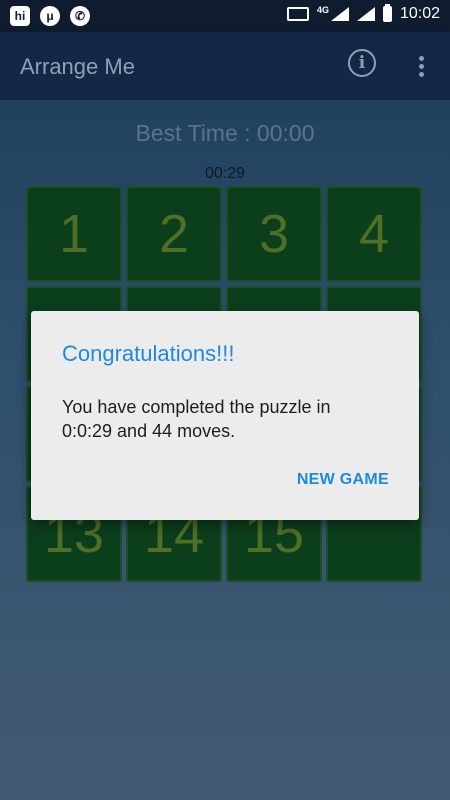  Describe the element at coordinates (148, 353) in the screenshot. I see `dialog-title: Congratulations!!!` at that location.